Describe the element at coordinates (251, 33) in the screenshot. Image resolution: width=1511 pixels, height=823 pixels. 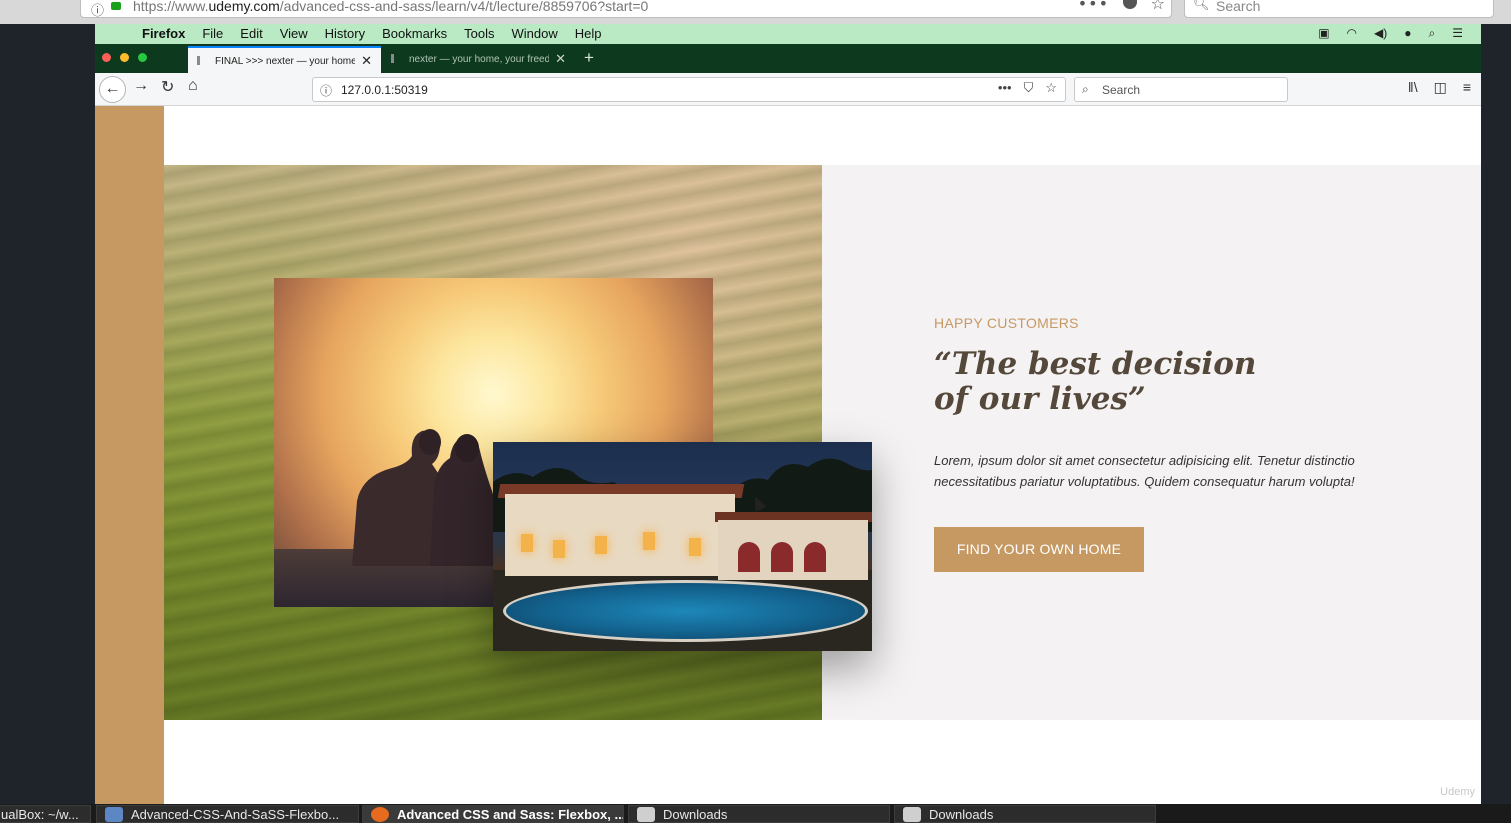
I see `menu-edit: Edit` at that location.